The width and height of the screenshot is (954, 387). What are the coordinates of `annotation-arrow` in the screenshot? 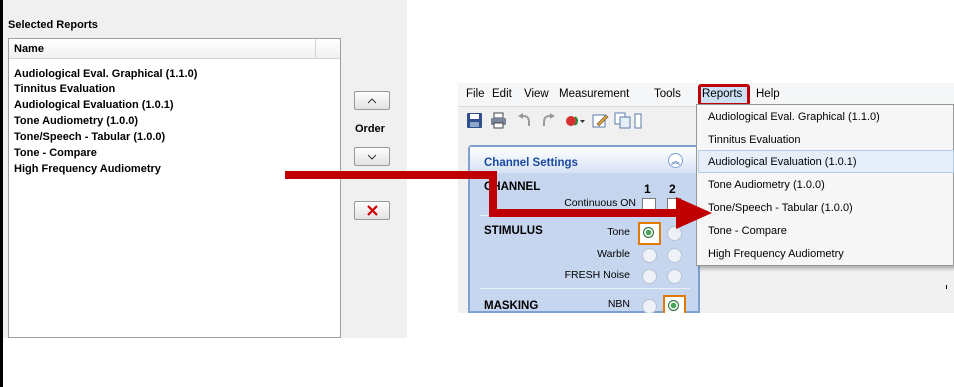 It's located at (498, 200).